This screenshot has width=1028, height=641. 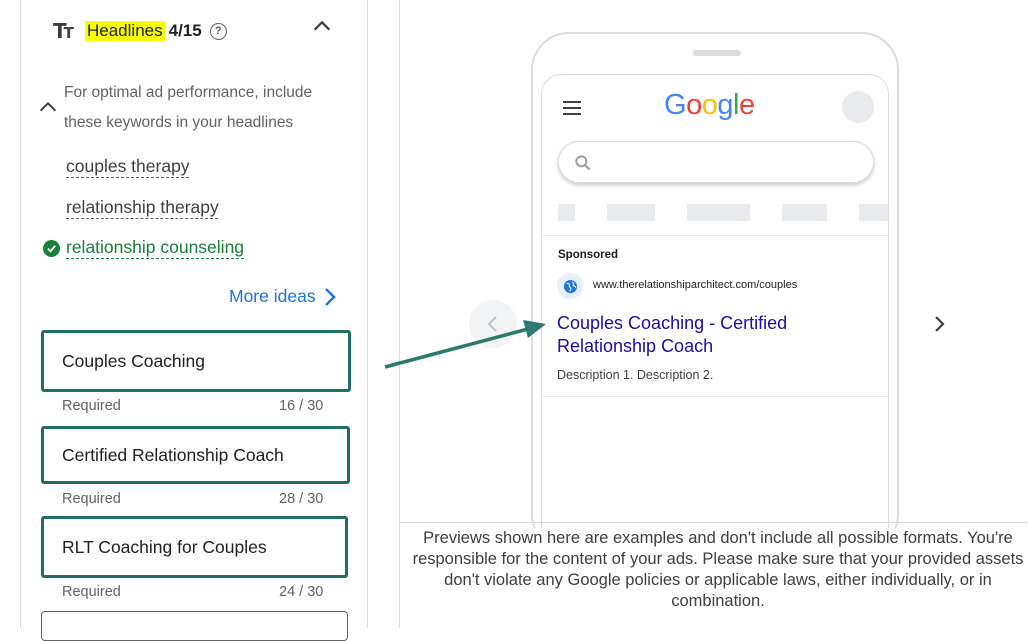 What do you see at coordinates (63, 31) in the screenshot?
I see `text-format-icon: TT` at bounding box center [63, 31].